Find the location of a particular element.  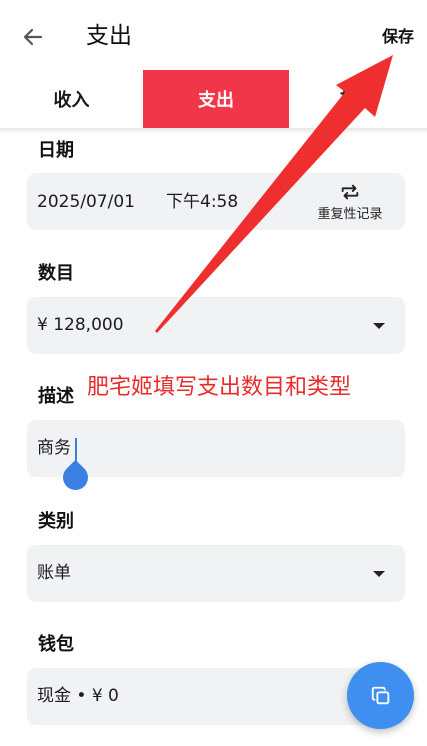

page-title: 支出 is located at coordinates (109, 36).